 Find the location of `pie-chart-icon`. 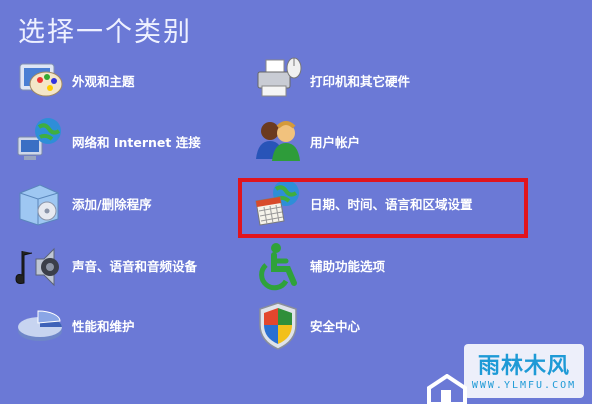

pie-chart-icon is located at coordinates (40, 325).